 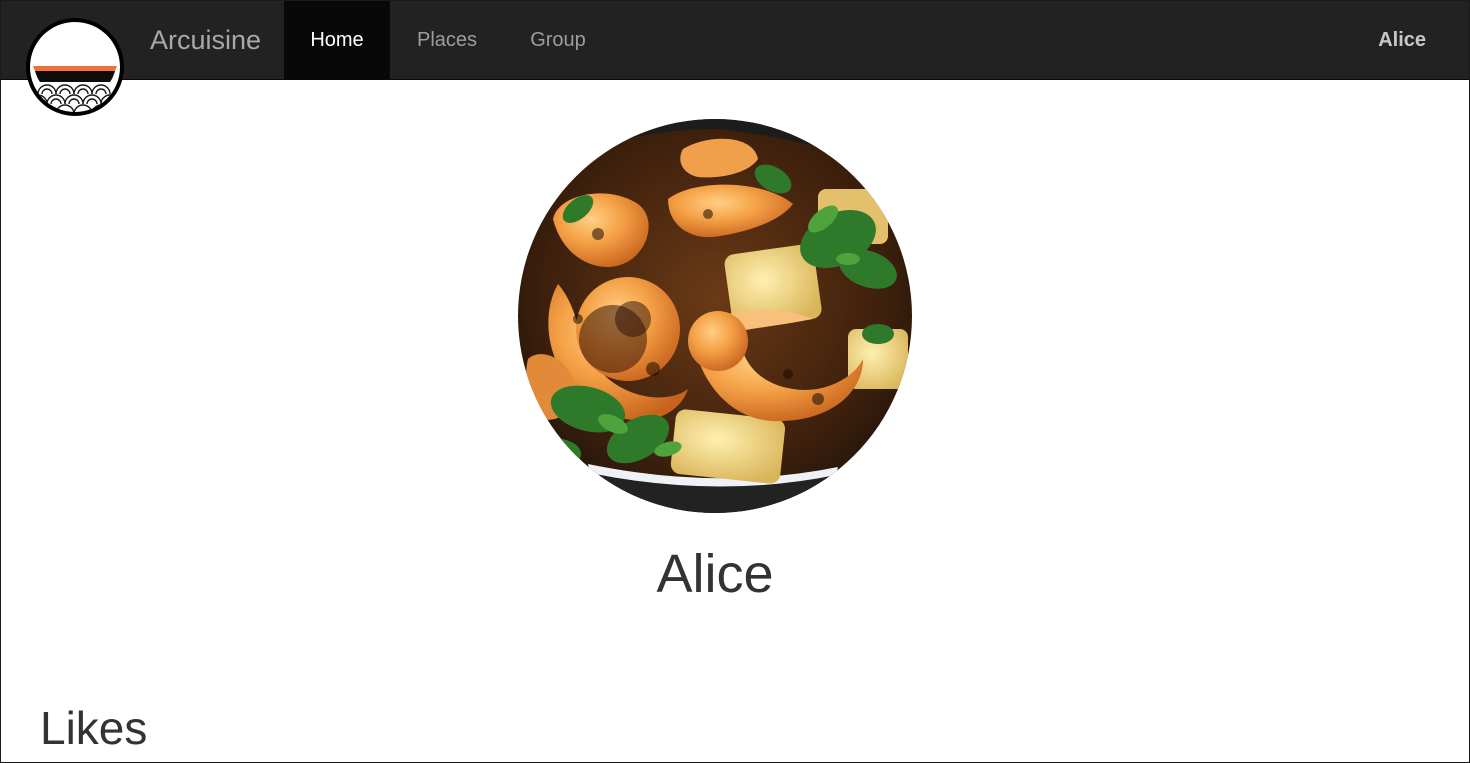 I want to click on shrimp-dish-photo, so click(x=715, y=316).